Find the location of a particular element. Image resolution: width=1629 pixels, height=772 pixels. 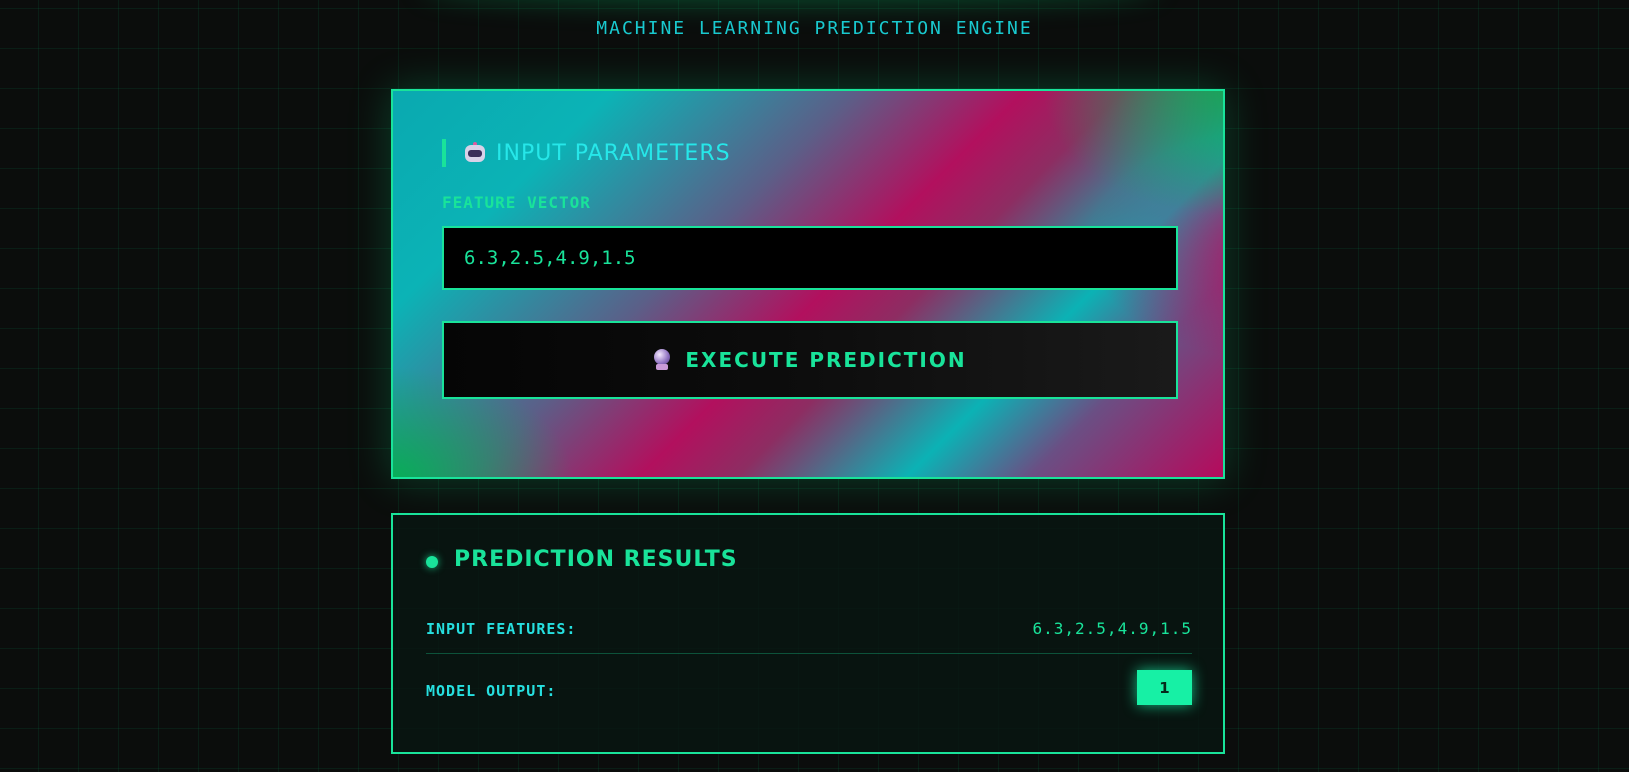

input-features-label: INPUT FEATURES: is located at coordinates (501, 629).